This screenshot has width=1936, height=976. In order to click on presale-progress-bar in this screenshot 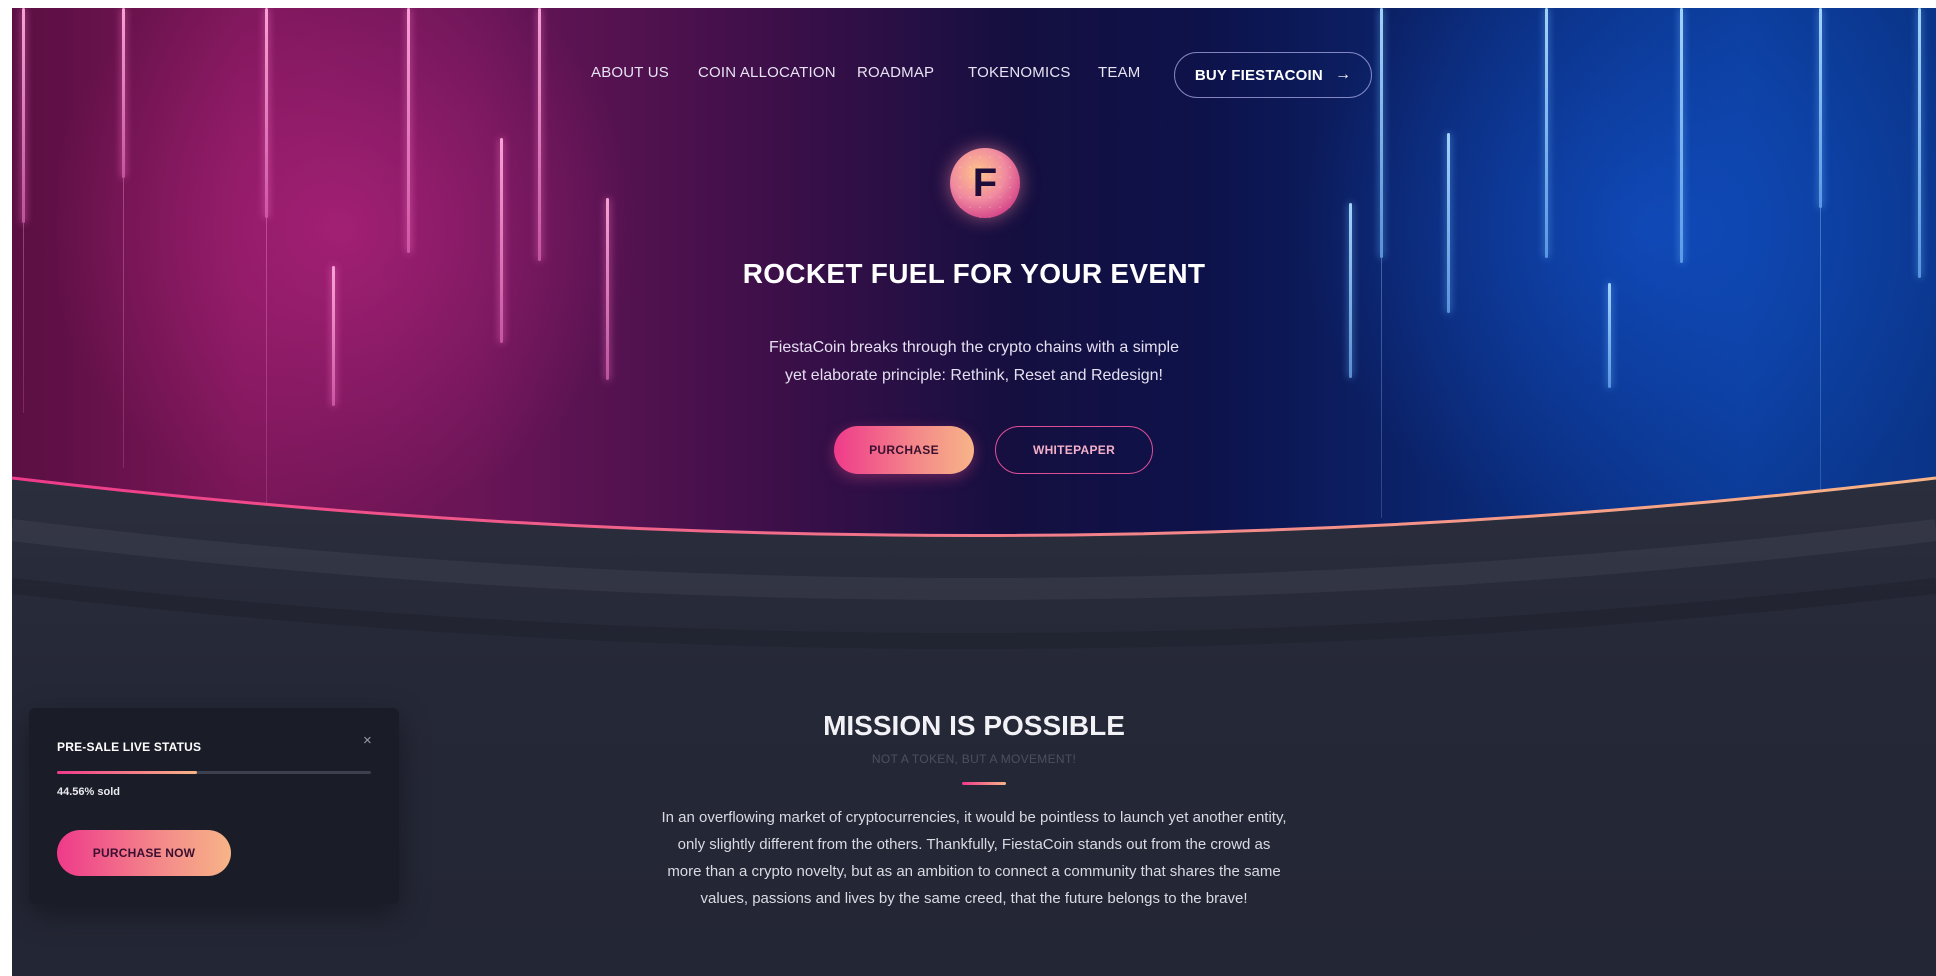, I will do `click(214, 772)`.